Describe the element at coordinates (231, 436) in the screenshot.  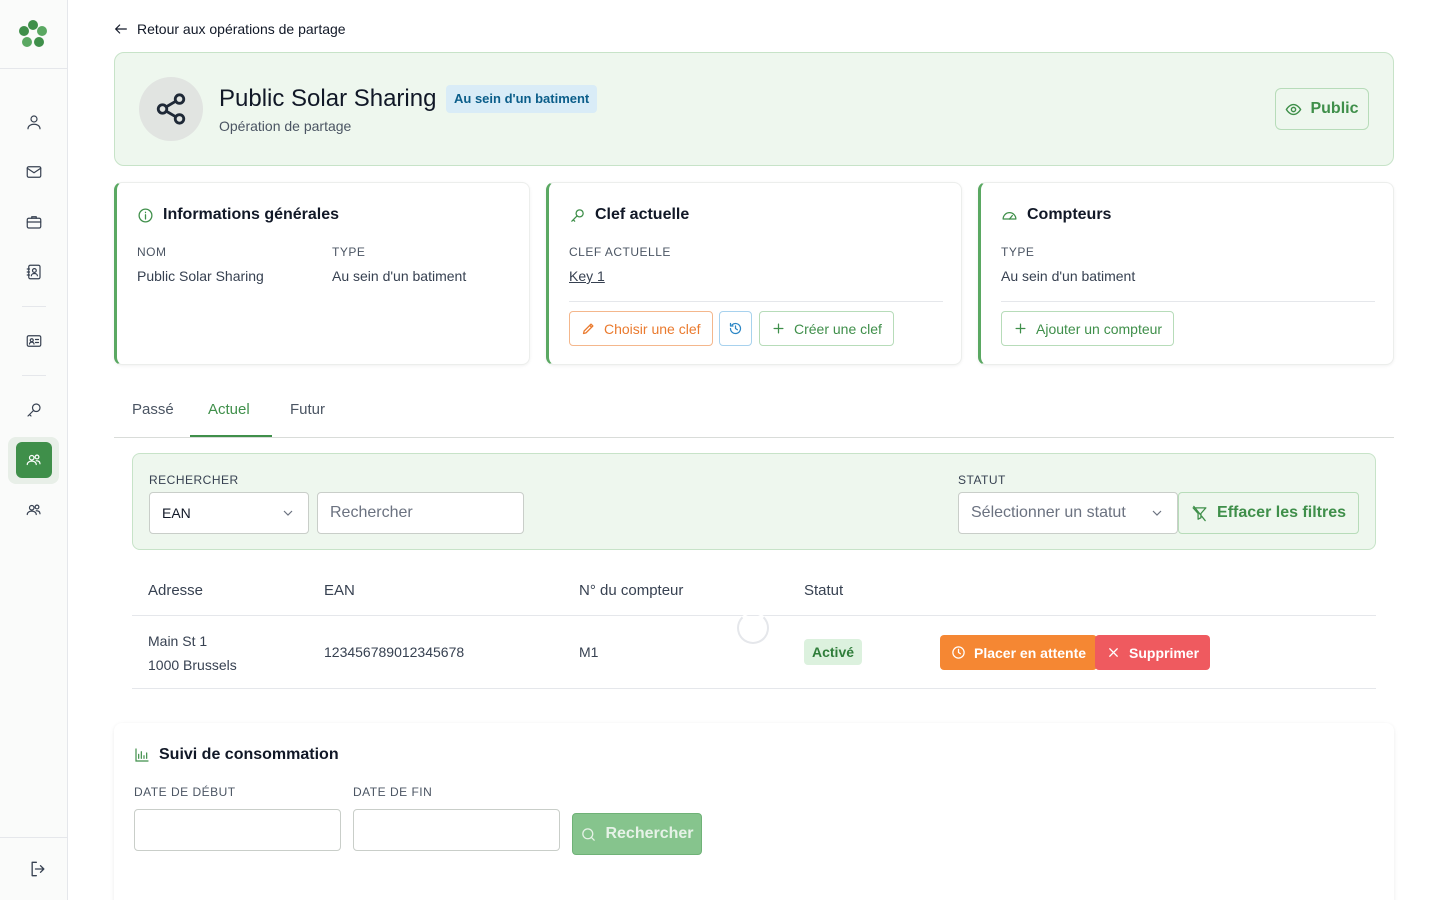
I see `active-tab-indicator` at that location.